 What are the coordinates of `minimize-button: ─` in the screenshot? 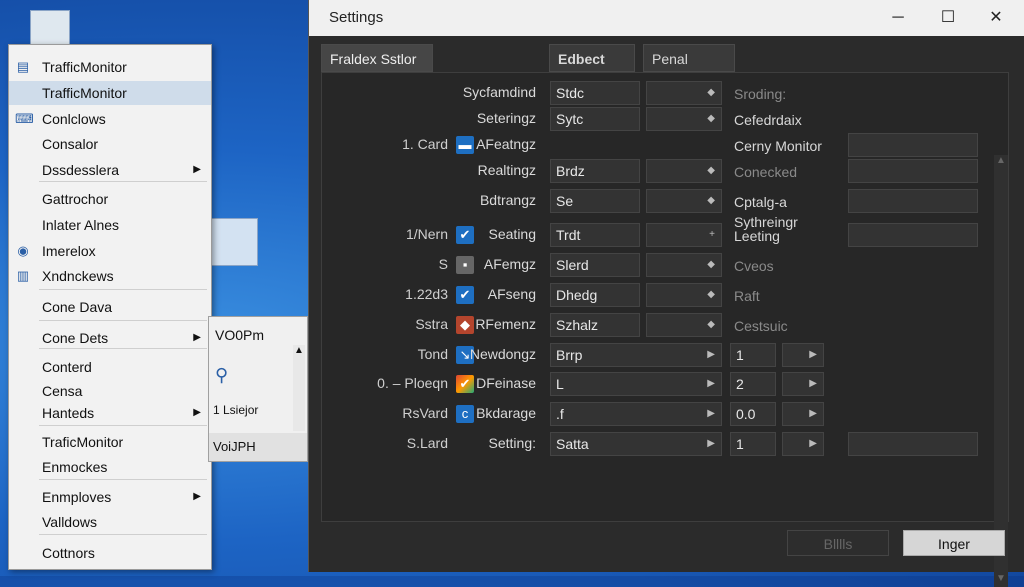 It's located at (898, 18).